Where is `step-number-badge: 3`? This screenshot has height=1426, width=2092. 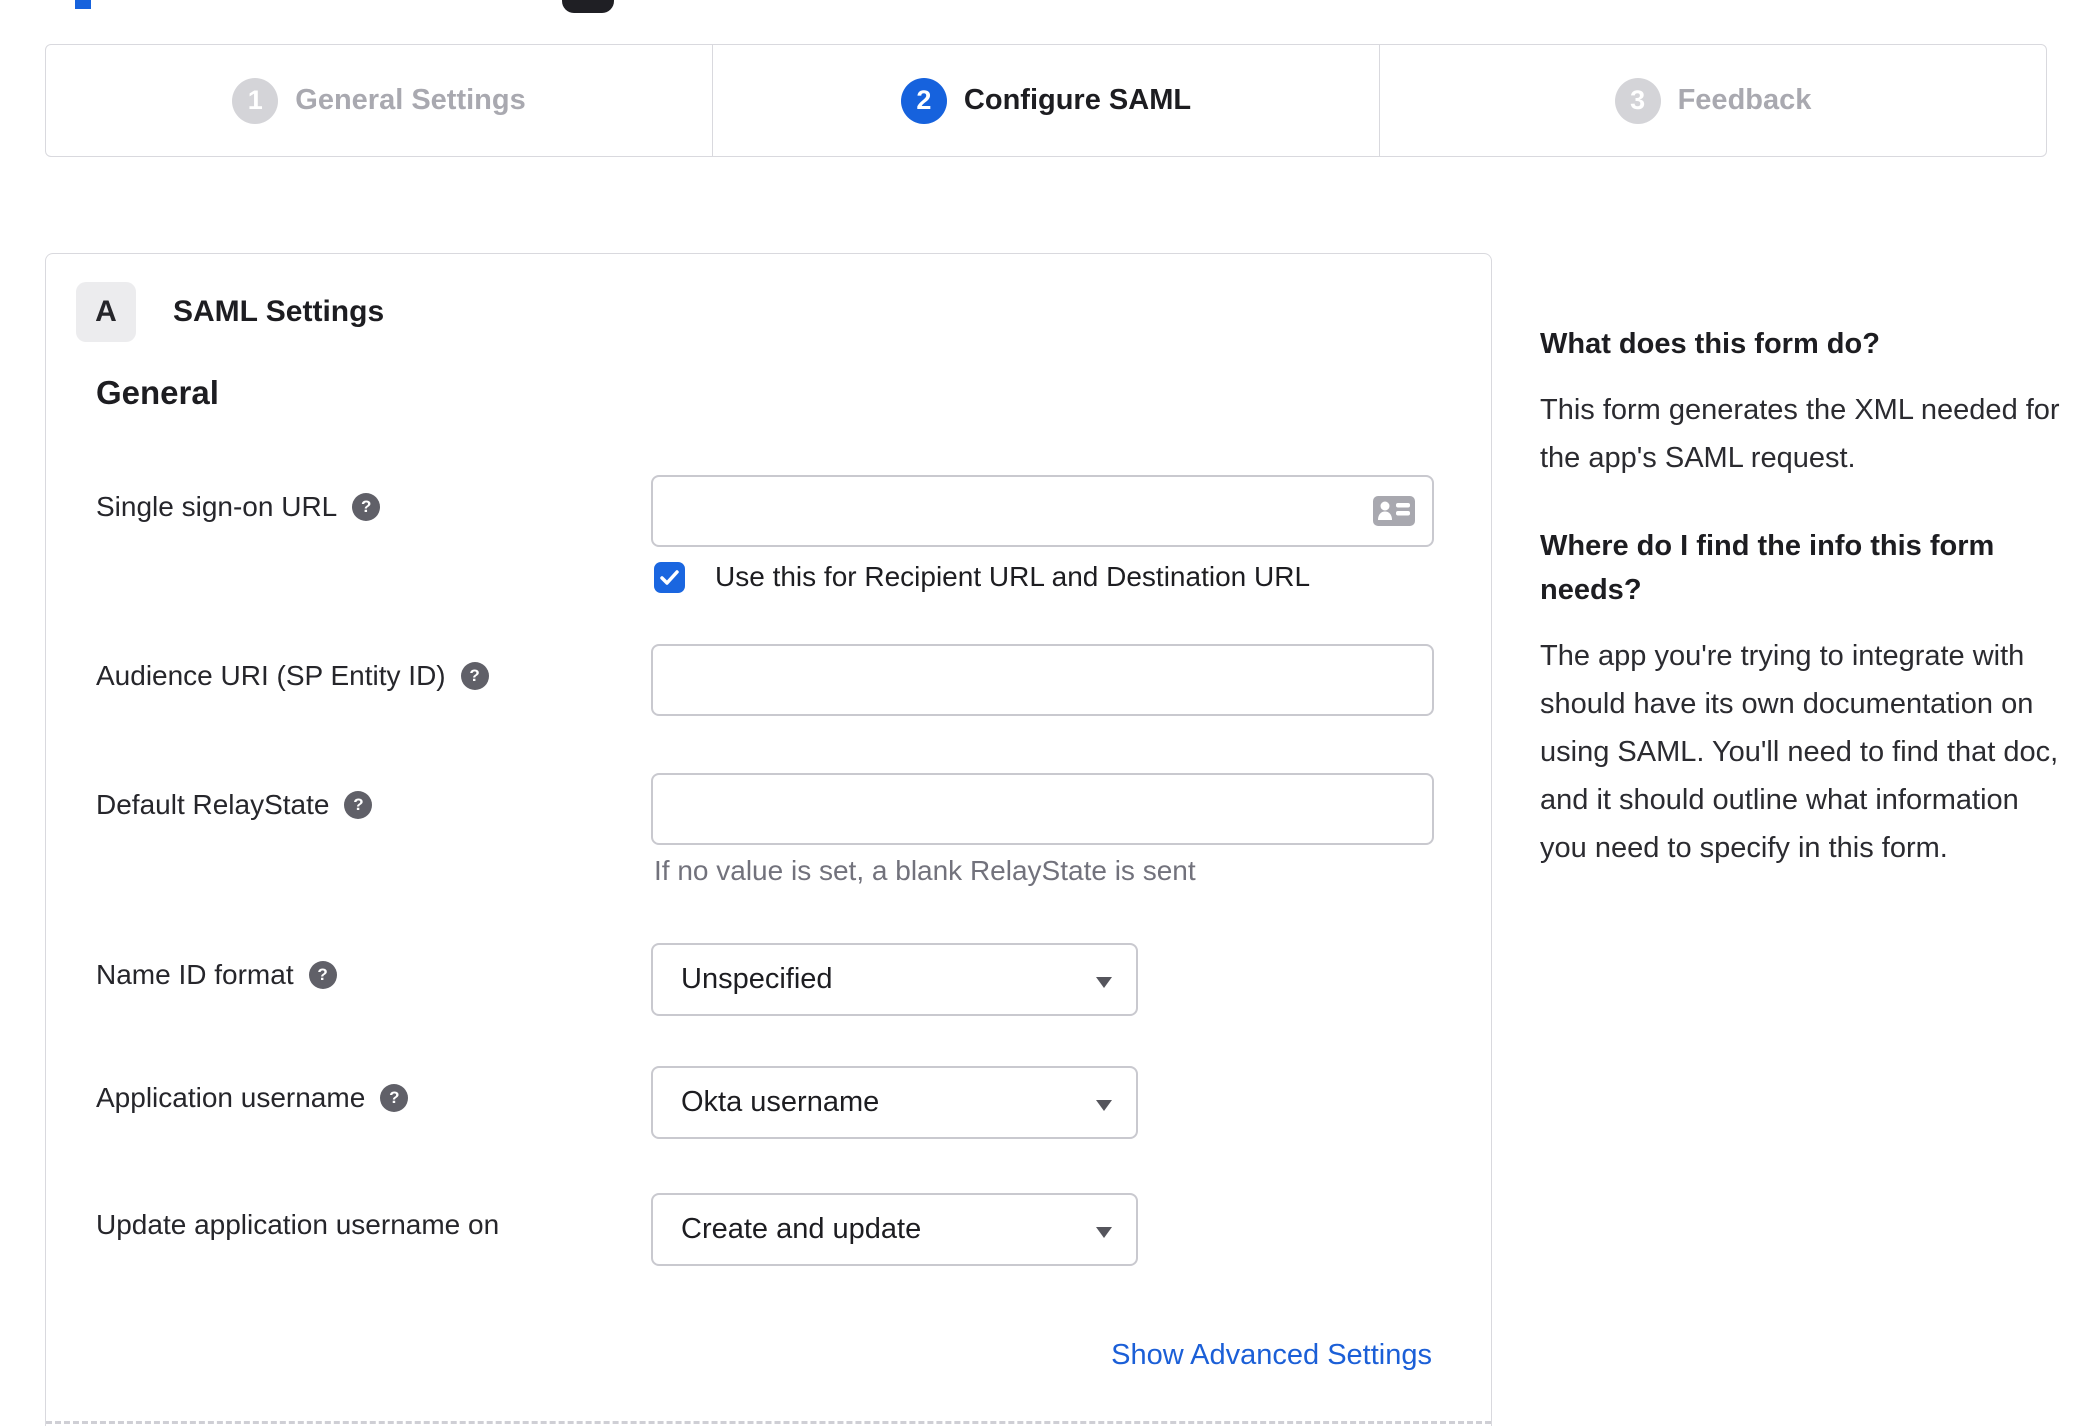 step-number-badge: 3 is located at coordinates (1637, 100).